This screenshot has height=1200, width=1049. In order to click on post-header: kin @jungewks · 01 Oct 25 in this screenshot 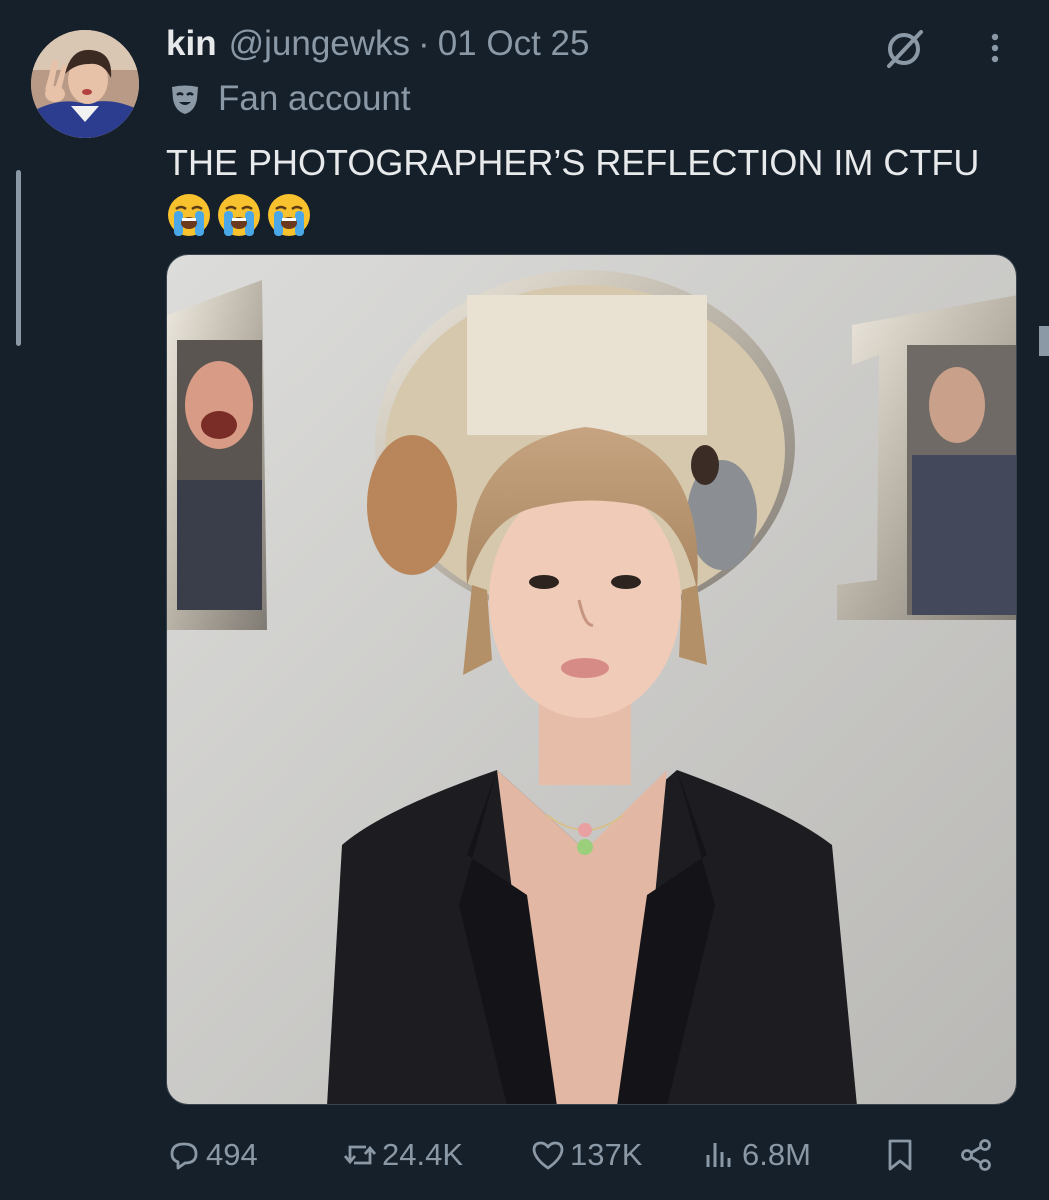, I will do `click(377, 44)`.